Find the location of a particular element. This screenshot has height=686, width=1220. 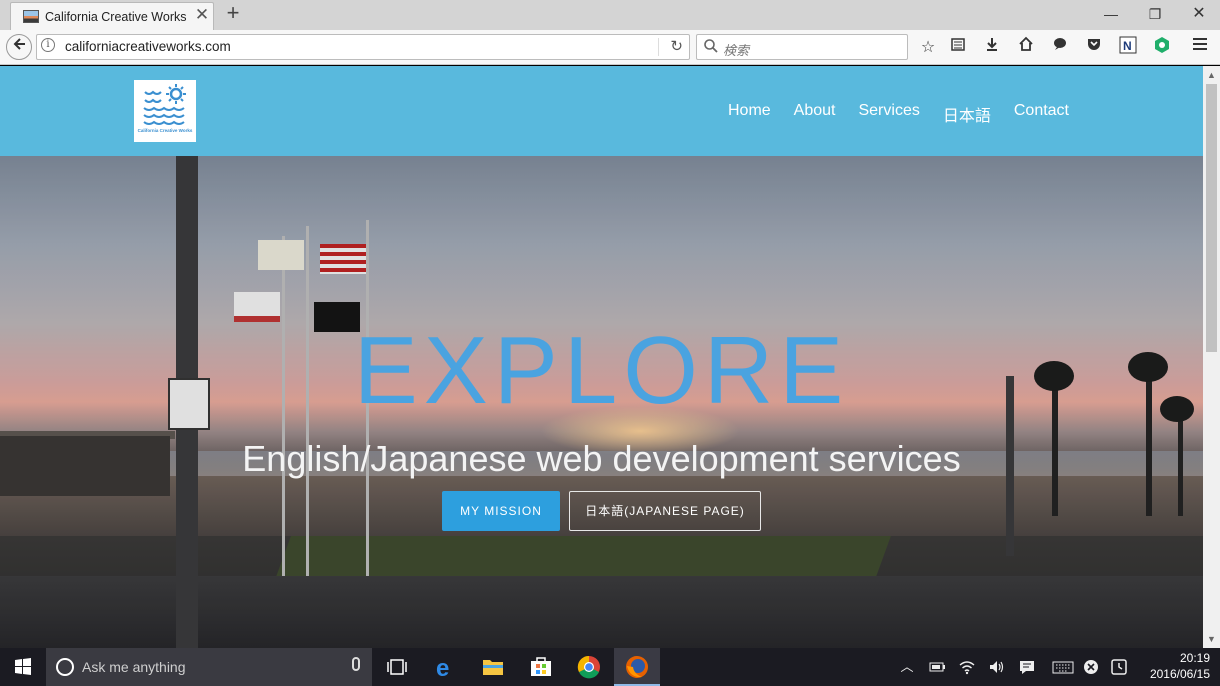

chrome-app-button is located at coordinates (589, 667).